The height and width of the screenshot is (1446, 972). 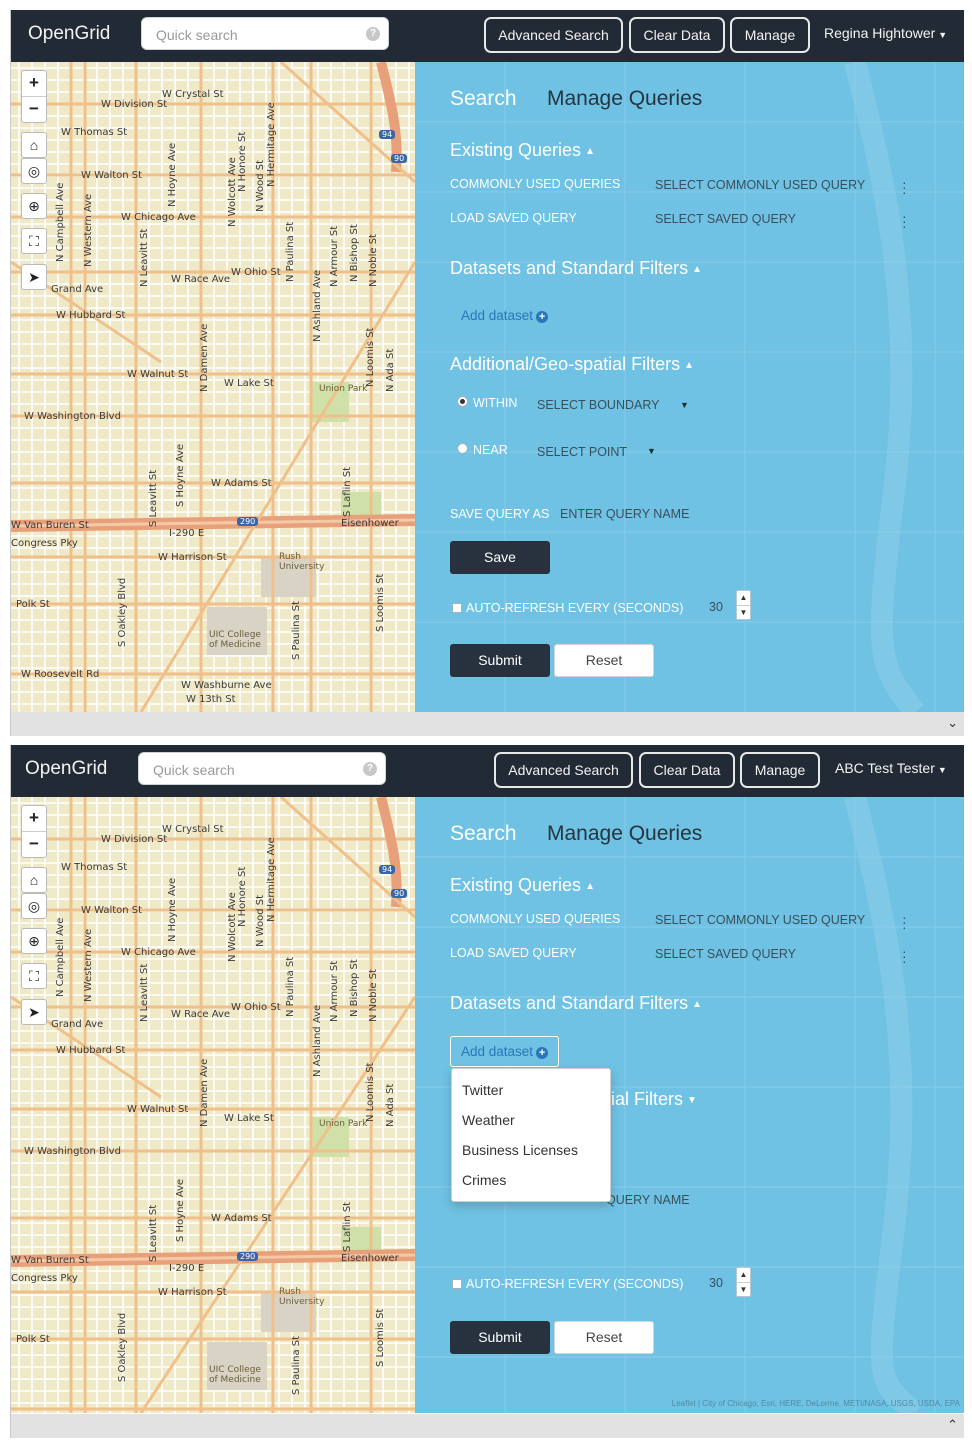 What do you see at coordinates (88, 965) in the screenshot?
I see `map-street-label: N Western Ave` at bounding box center [88, 965].